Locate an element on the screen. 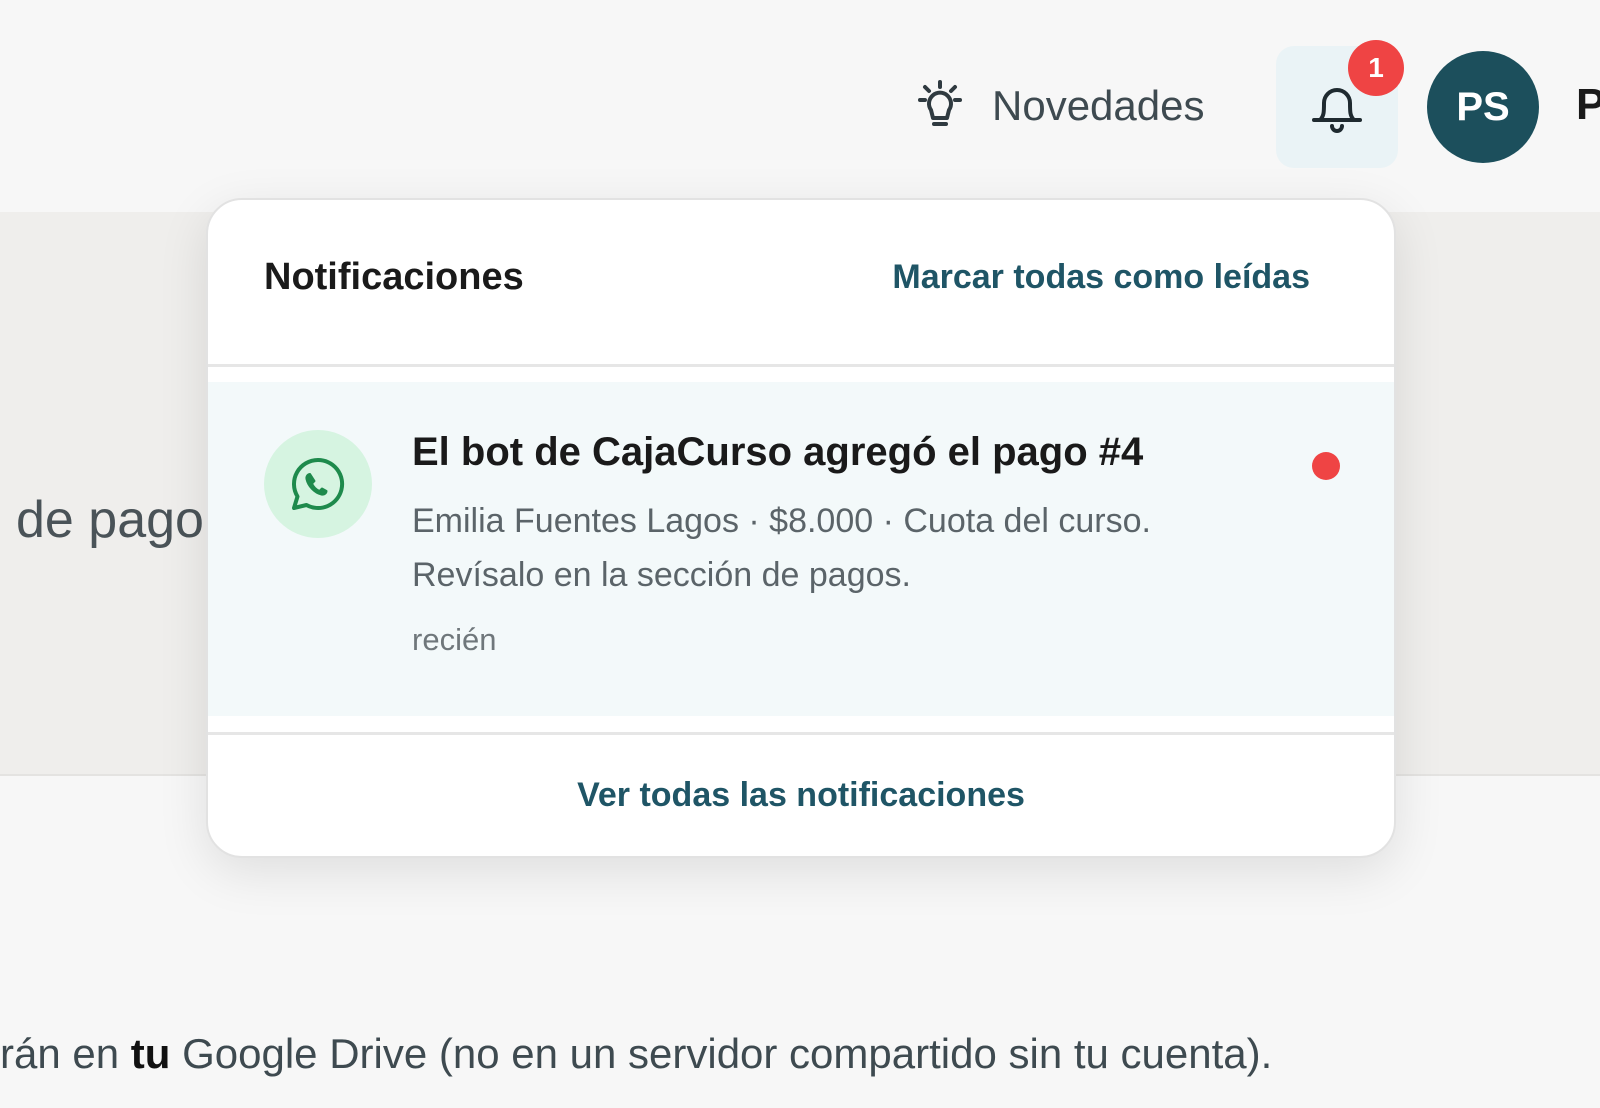 This screenshot has height=1108, width=1600. divider is located at coordinates (801, 365).